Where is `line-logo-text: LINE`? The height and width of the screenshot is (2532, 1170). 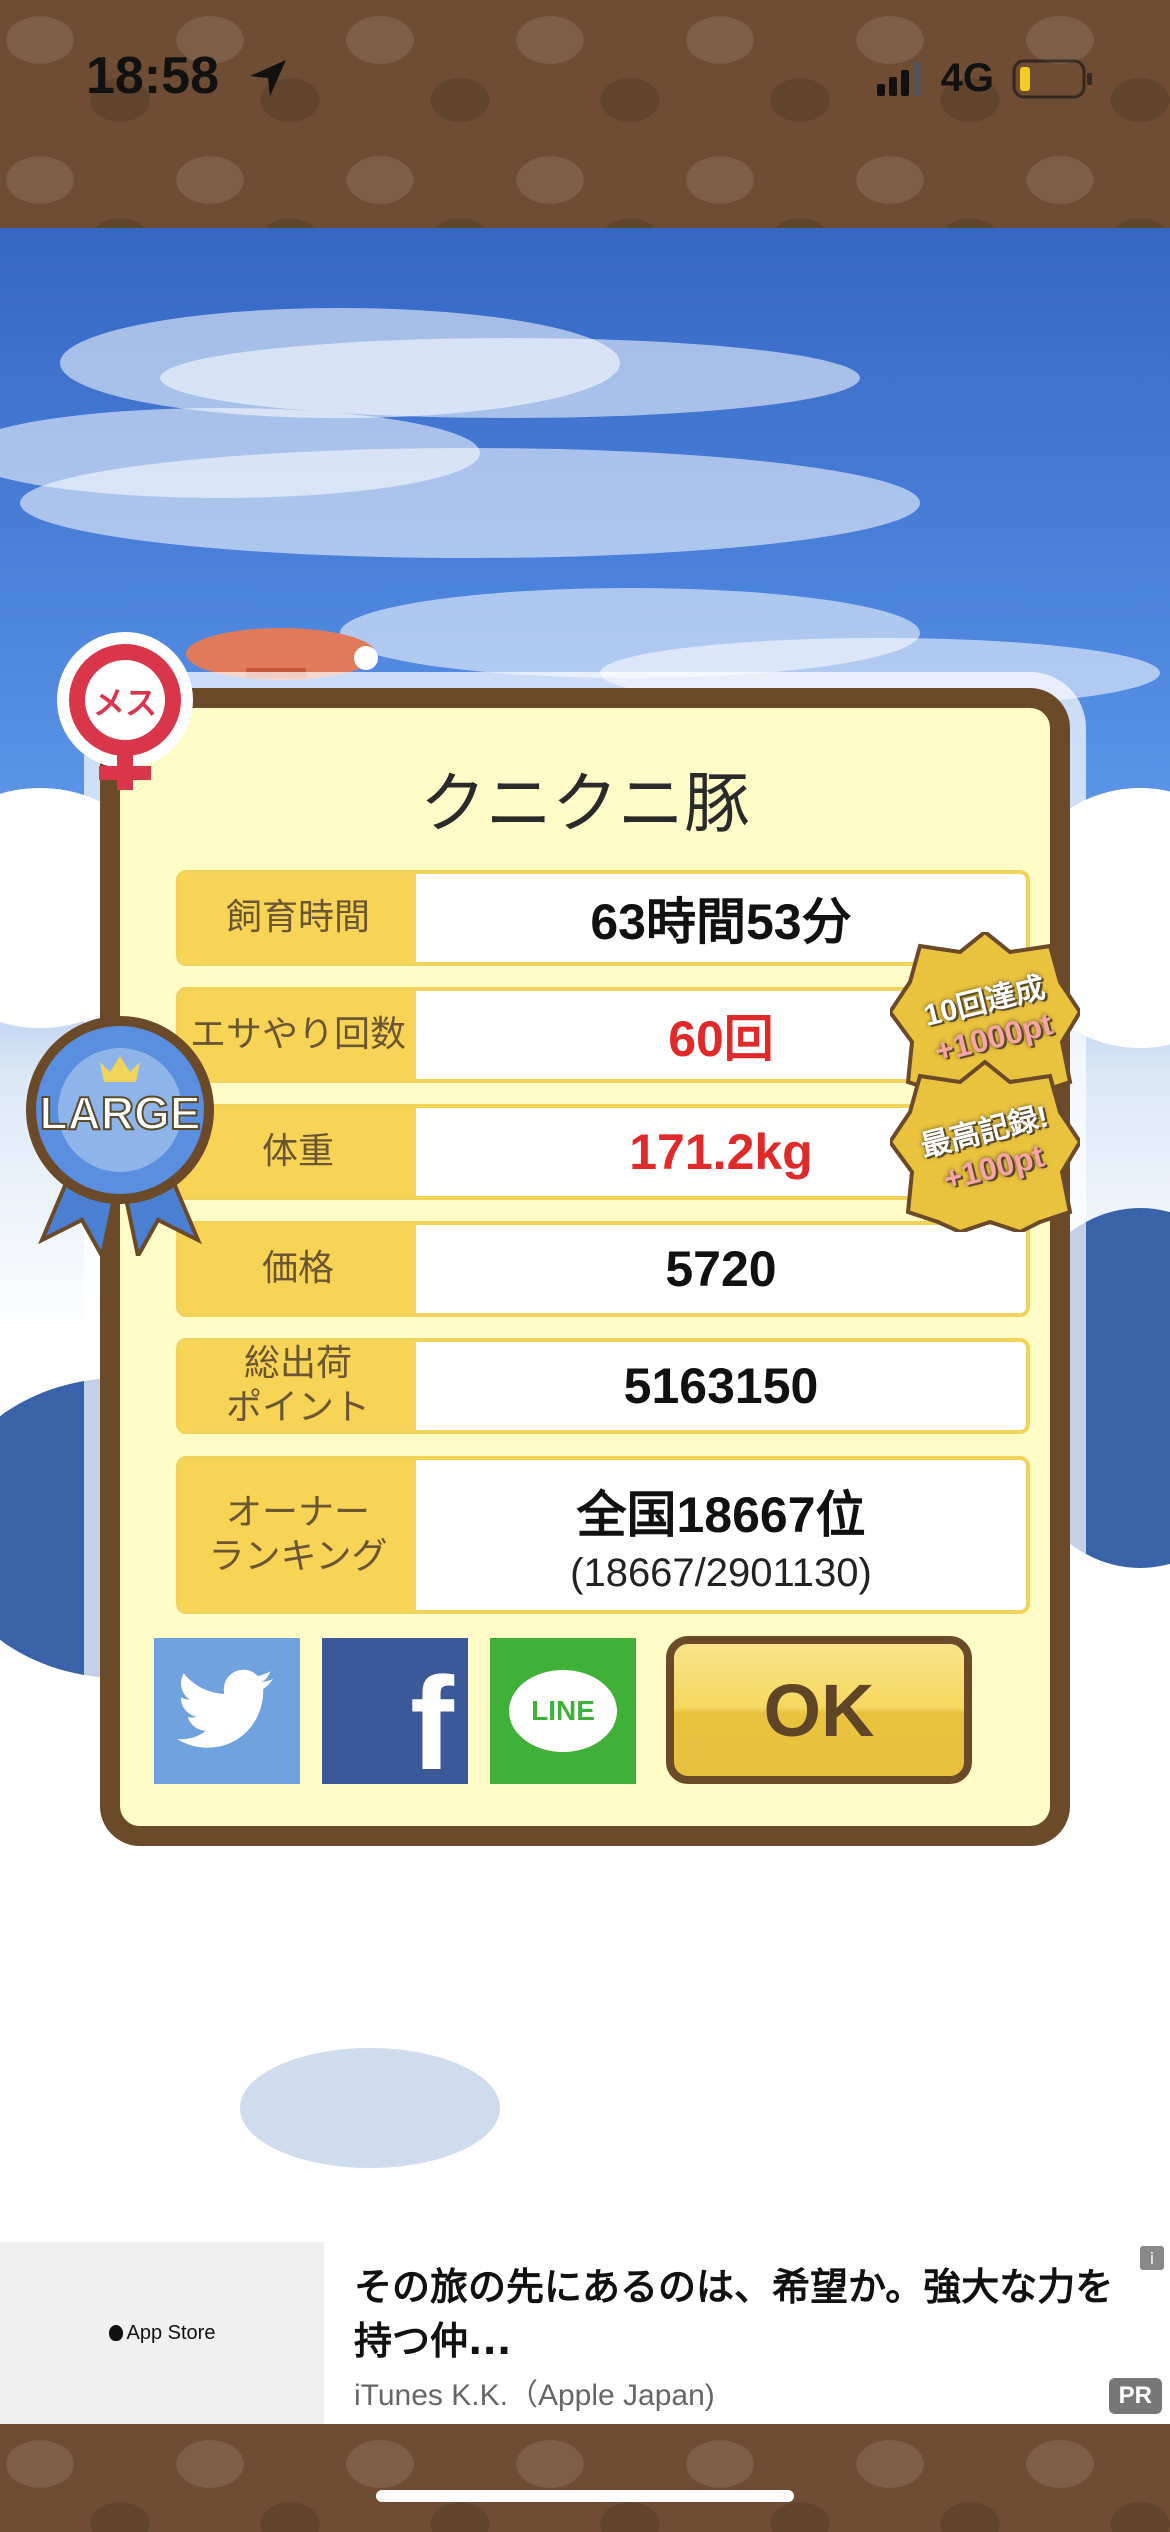
line-logo-text: LINE is located at coordinates (563, 1710).